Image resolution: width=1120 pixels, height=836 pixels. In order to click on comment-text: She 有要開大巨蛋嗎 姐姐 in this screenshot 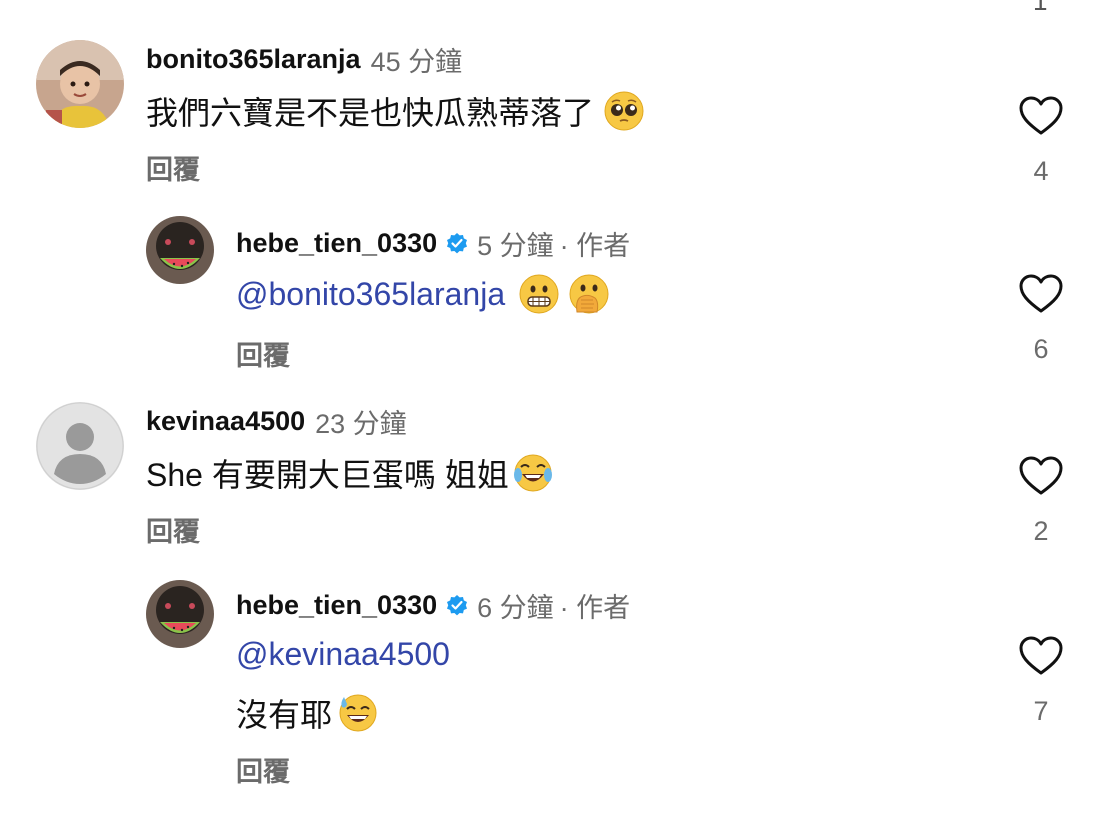, I will do `click(327, 475)`.